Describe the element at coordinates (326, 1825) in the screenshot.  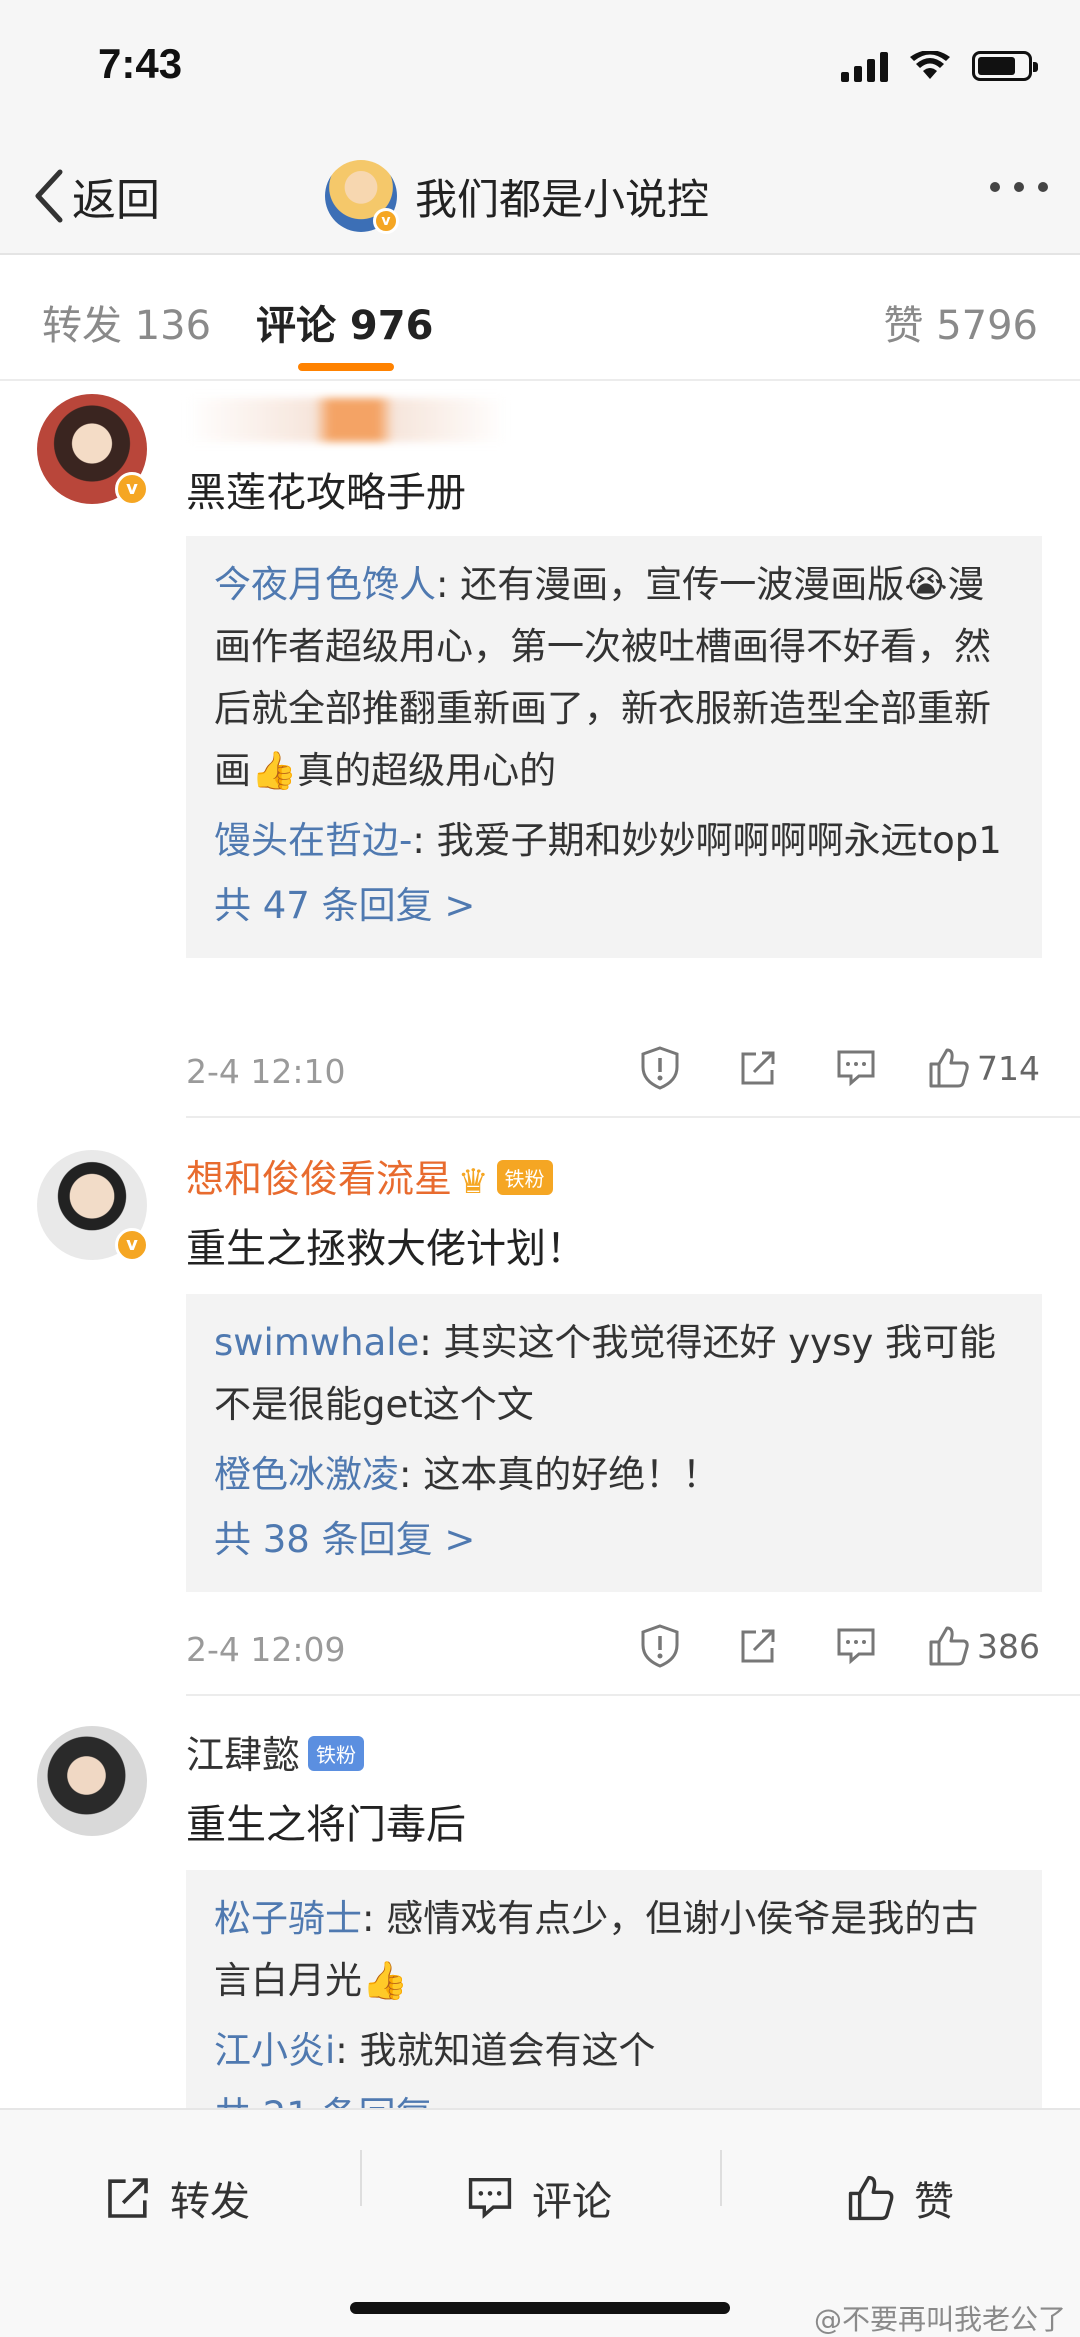
I see `comment-text: 重生之将门毒后` at that location.